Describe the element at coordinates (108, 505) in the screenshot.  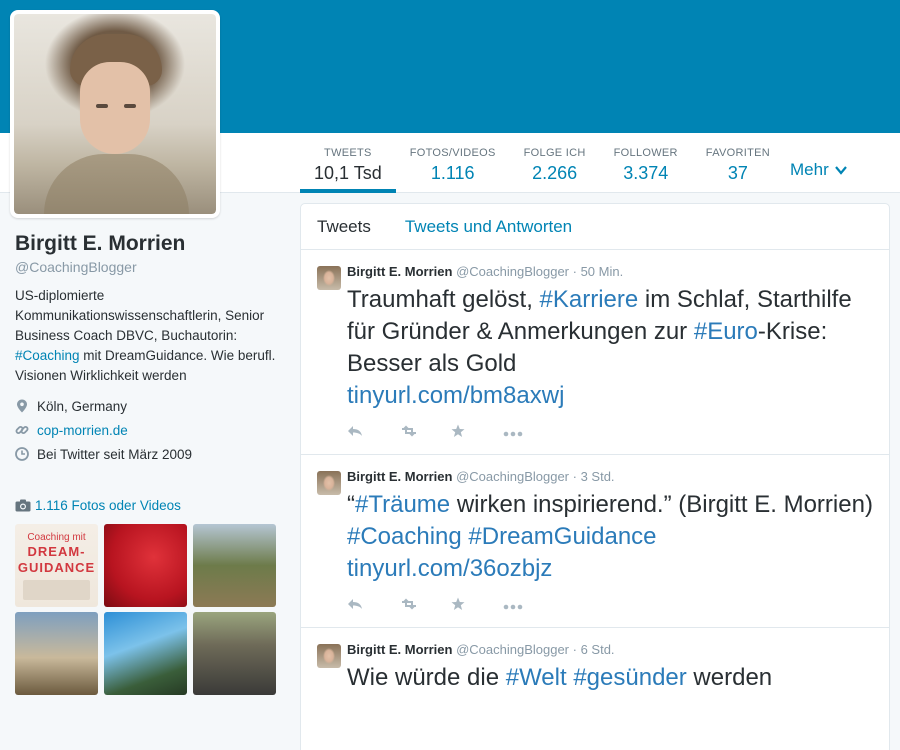
I see `photos-label: 1.116 Fotos oder Videos` at that location.